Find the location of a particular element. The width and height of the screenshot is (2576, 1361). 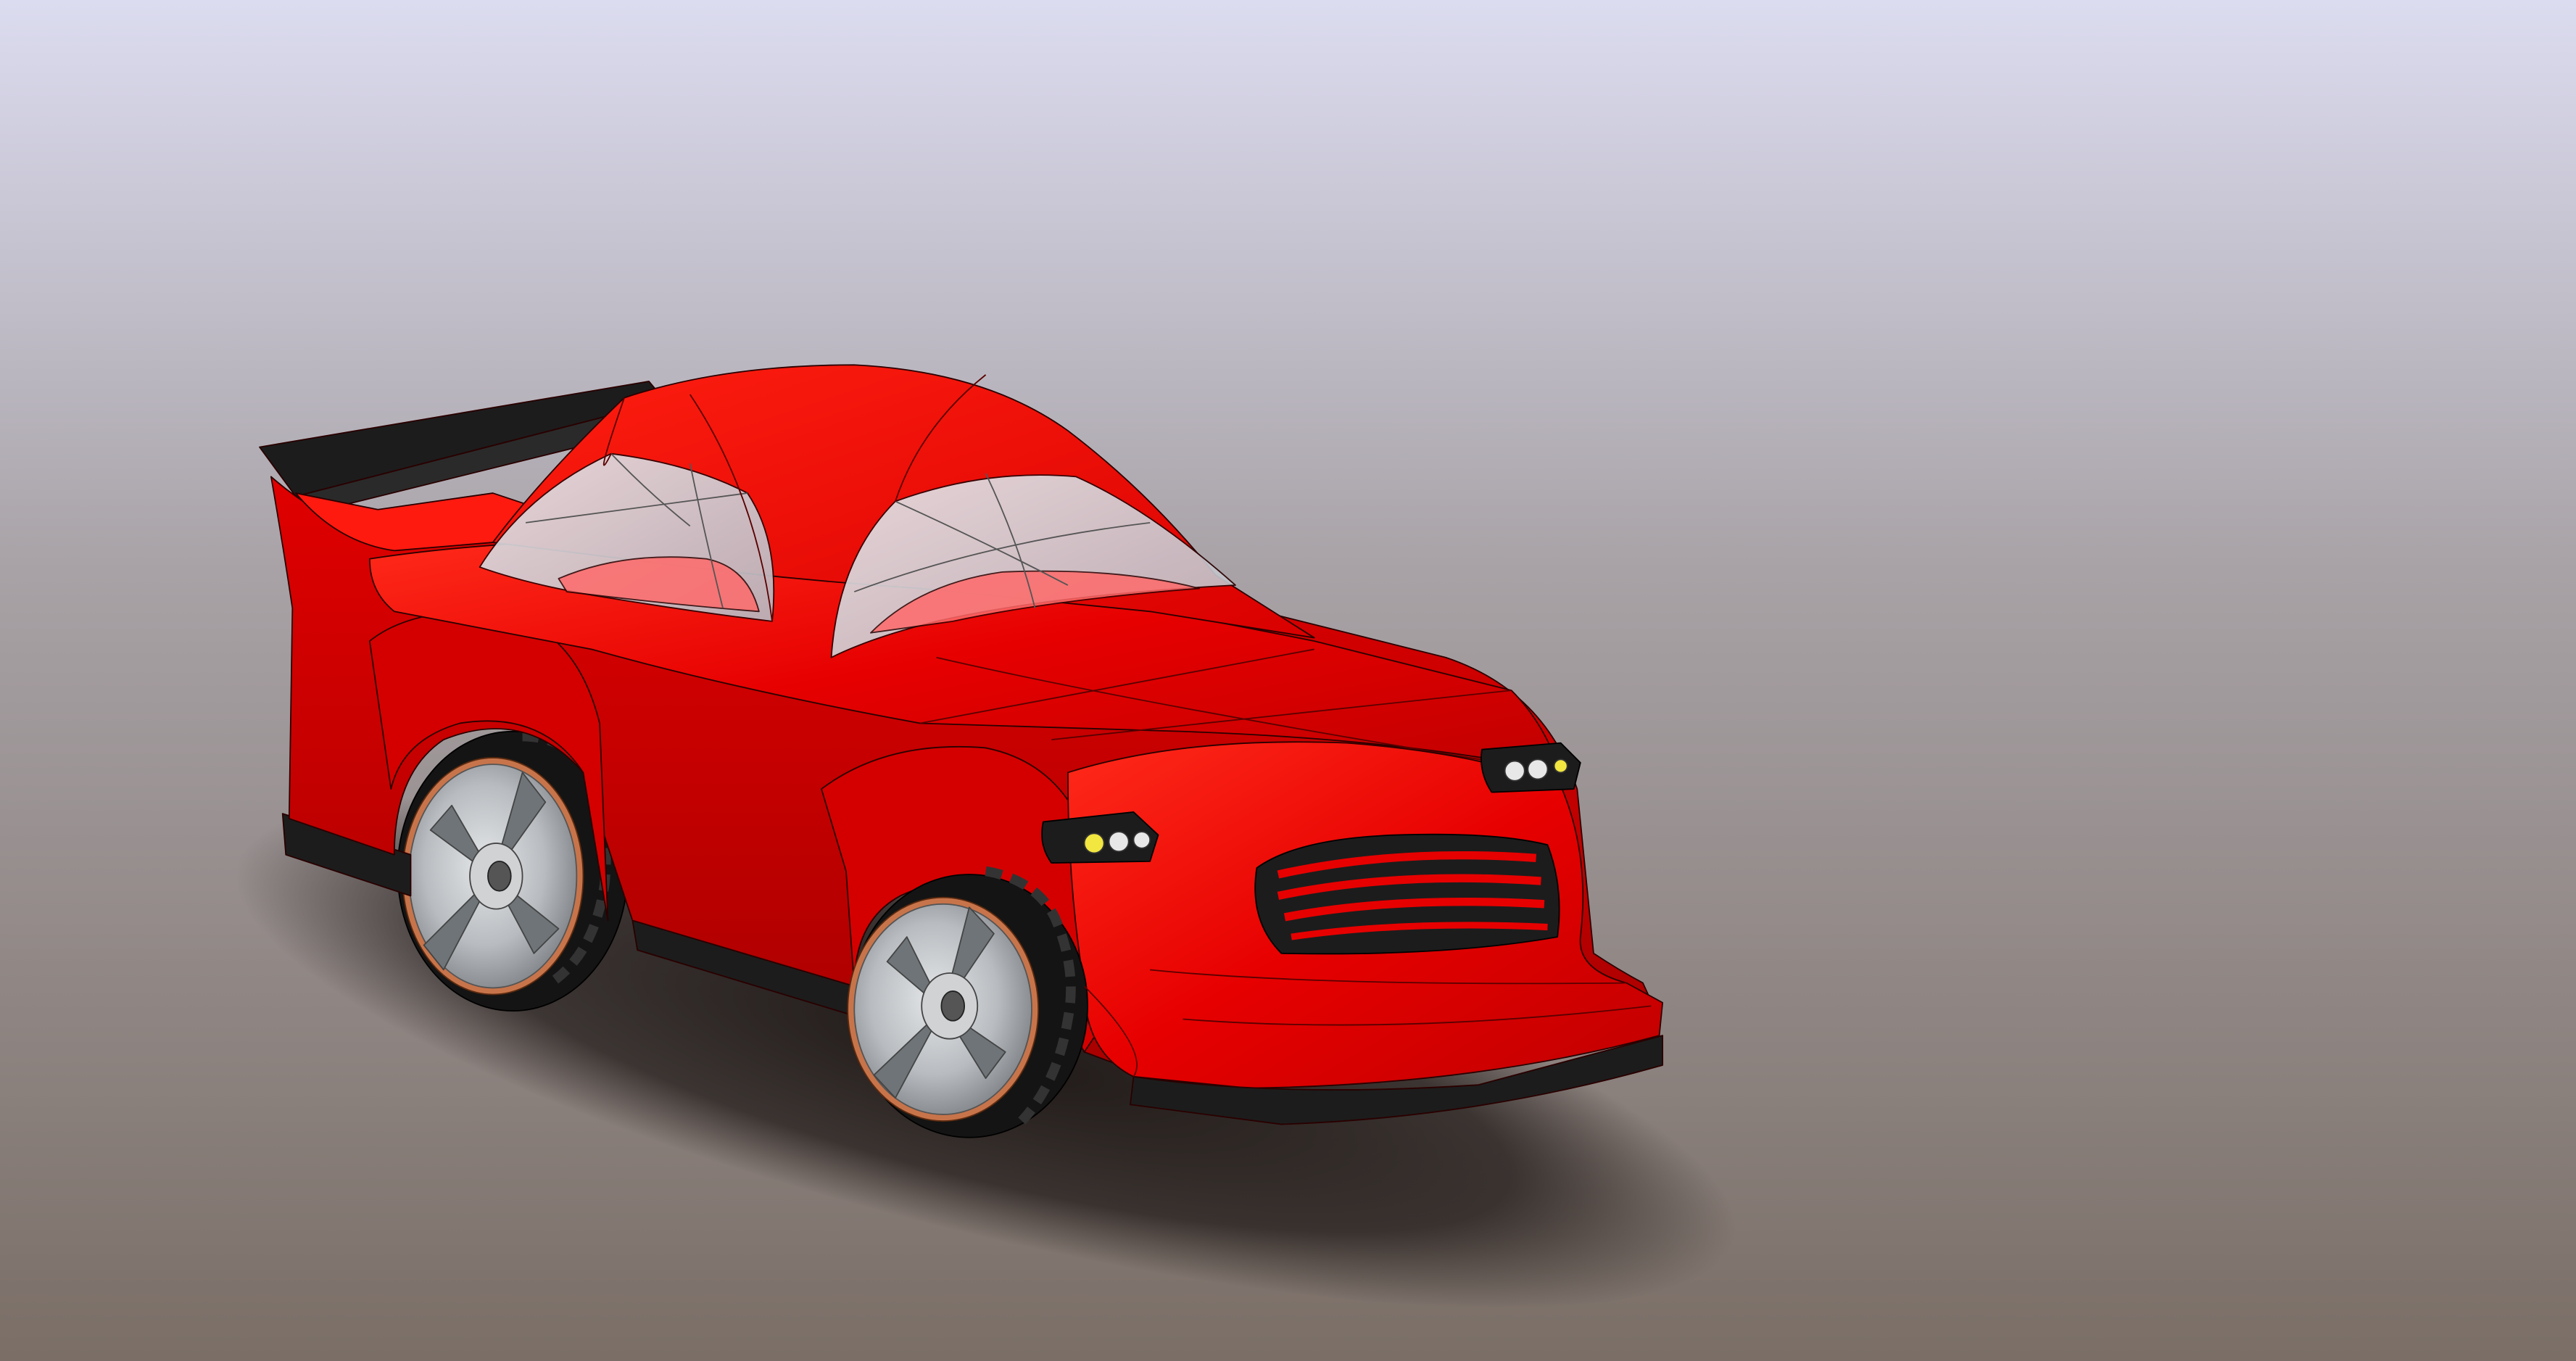

left-headlight is located at coordinates (1100, 838).